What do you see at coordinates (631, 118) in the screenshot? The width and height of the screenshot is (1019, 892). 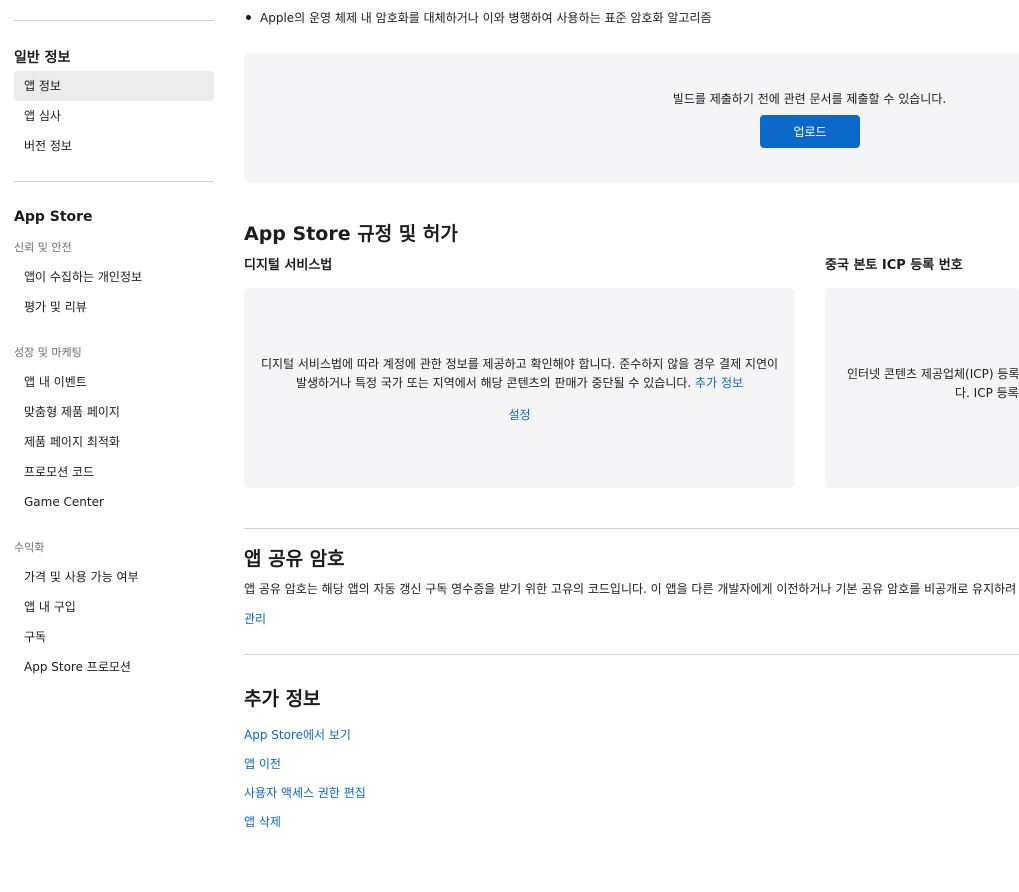 I see `upload-documents-panel: 빌드를 제출하기 전에 관련 문서를 제출할 수 있습니다. 업로드` at bounding box center [631, 118].